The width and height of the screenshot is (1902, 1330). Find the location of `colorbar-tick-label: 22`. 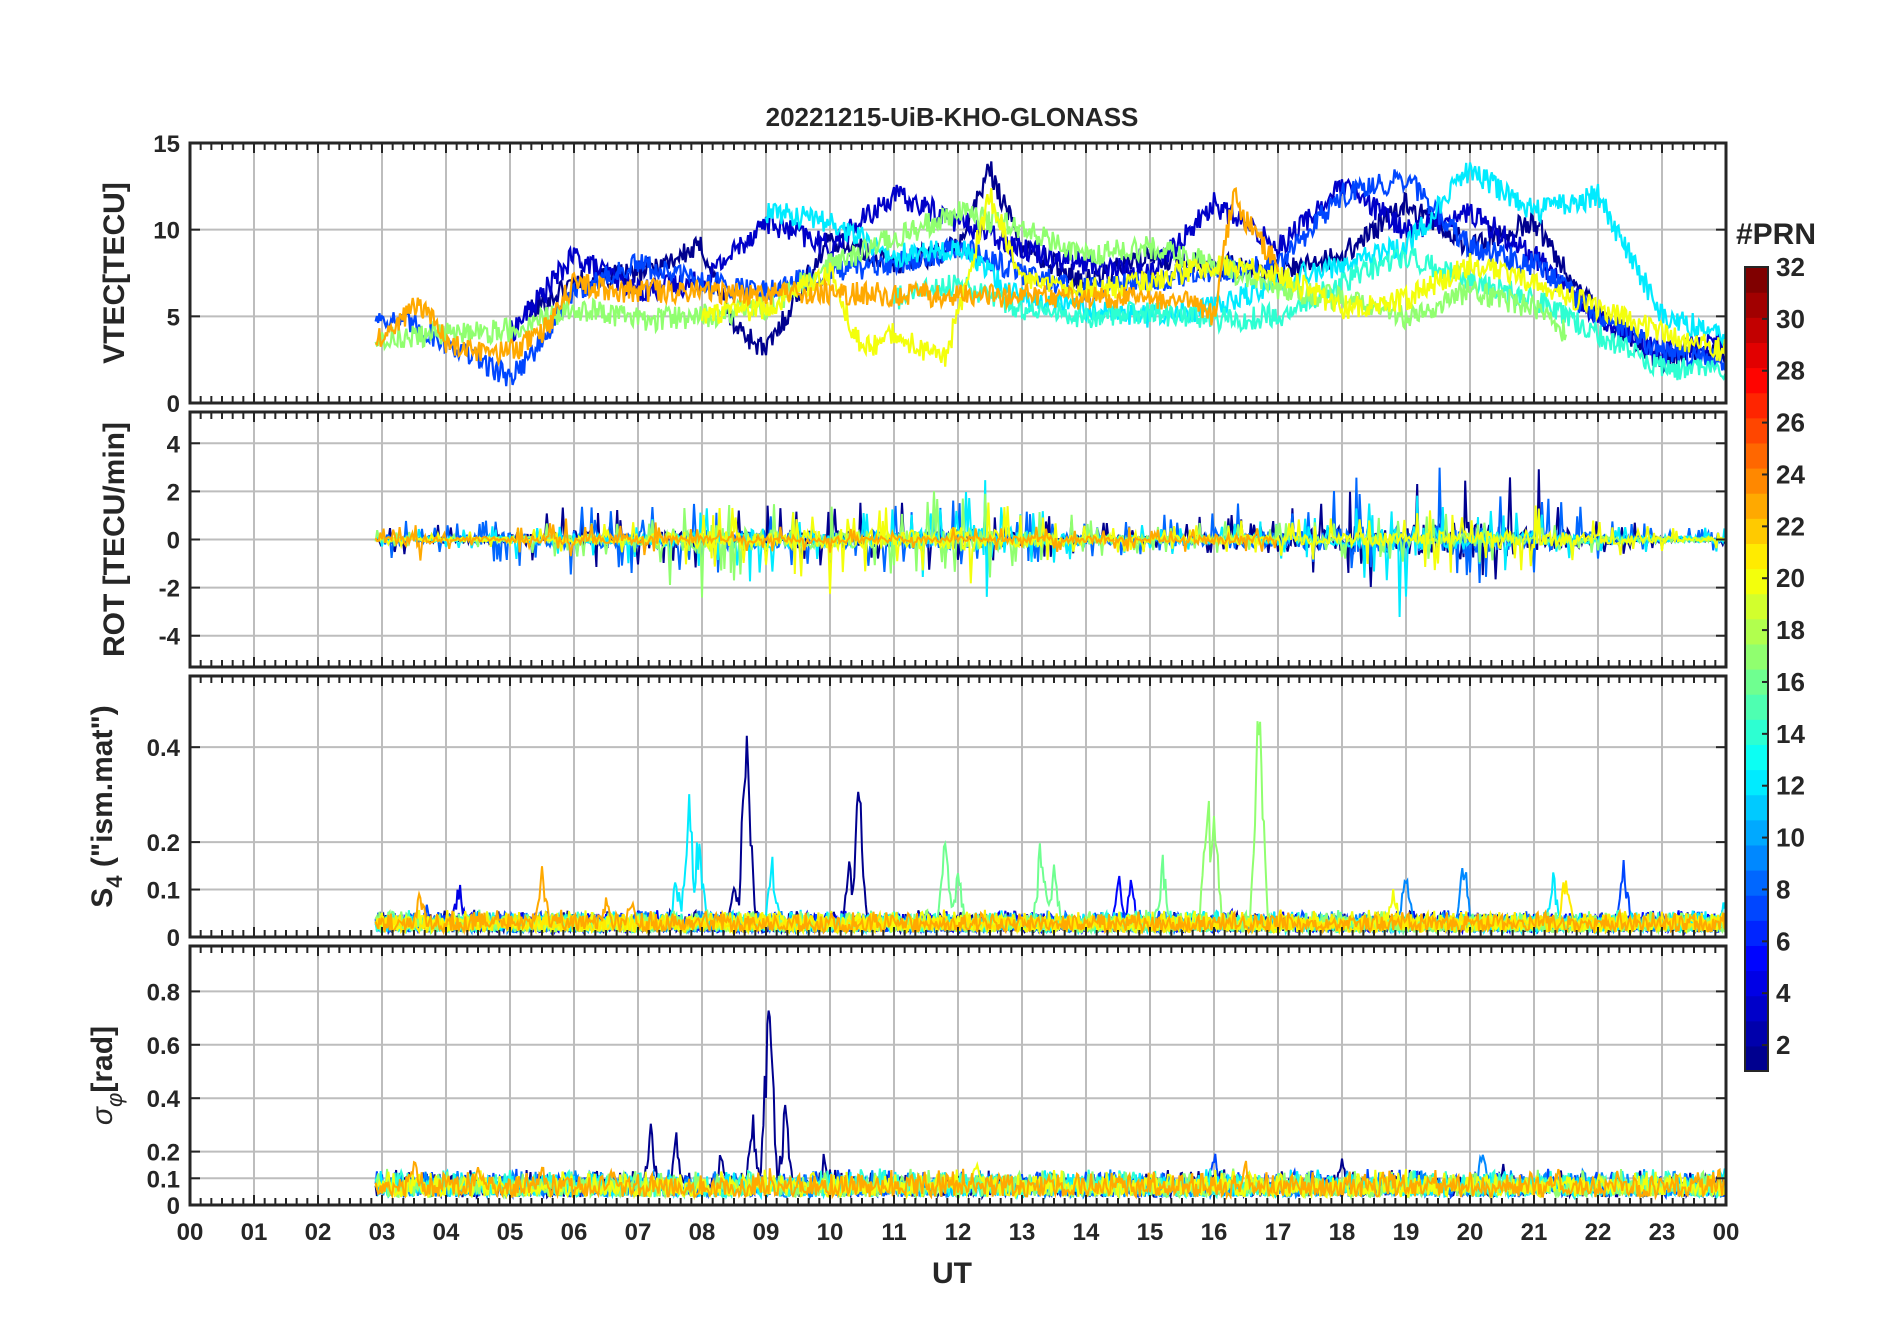

colorbar-tick-label: 22 is located at coordinates (1790, 526).